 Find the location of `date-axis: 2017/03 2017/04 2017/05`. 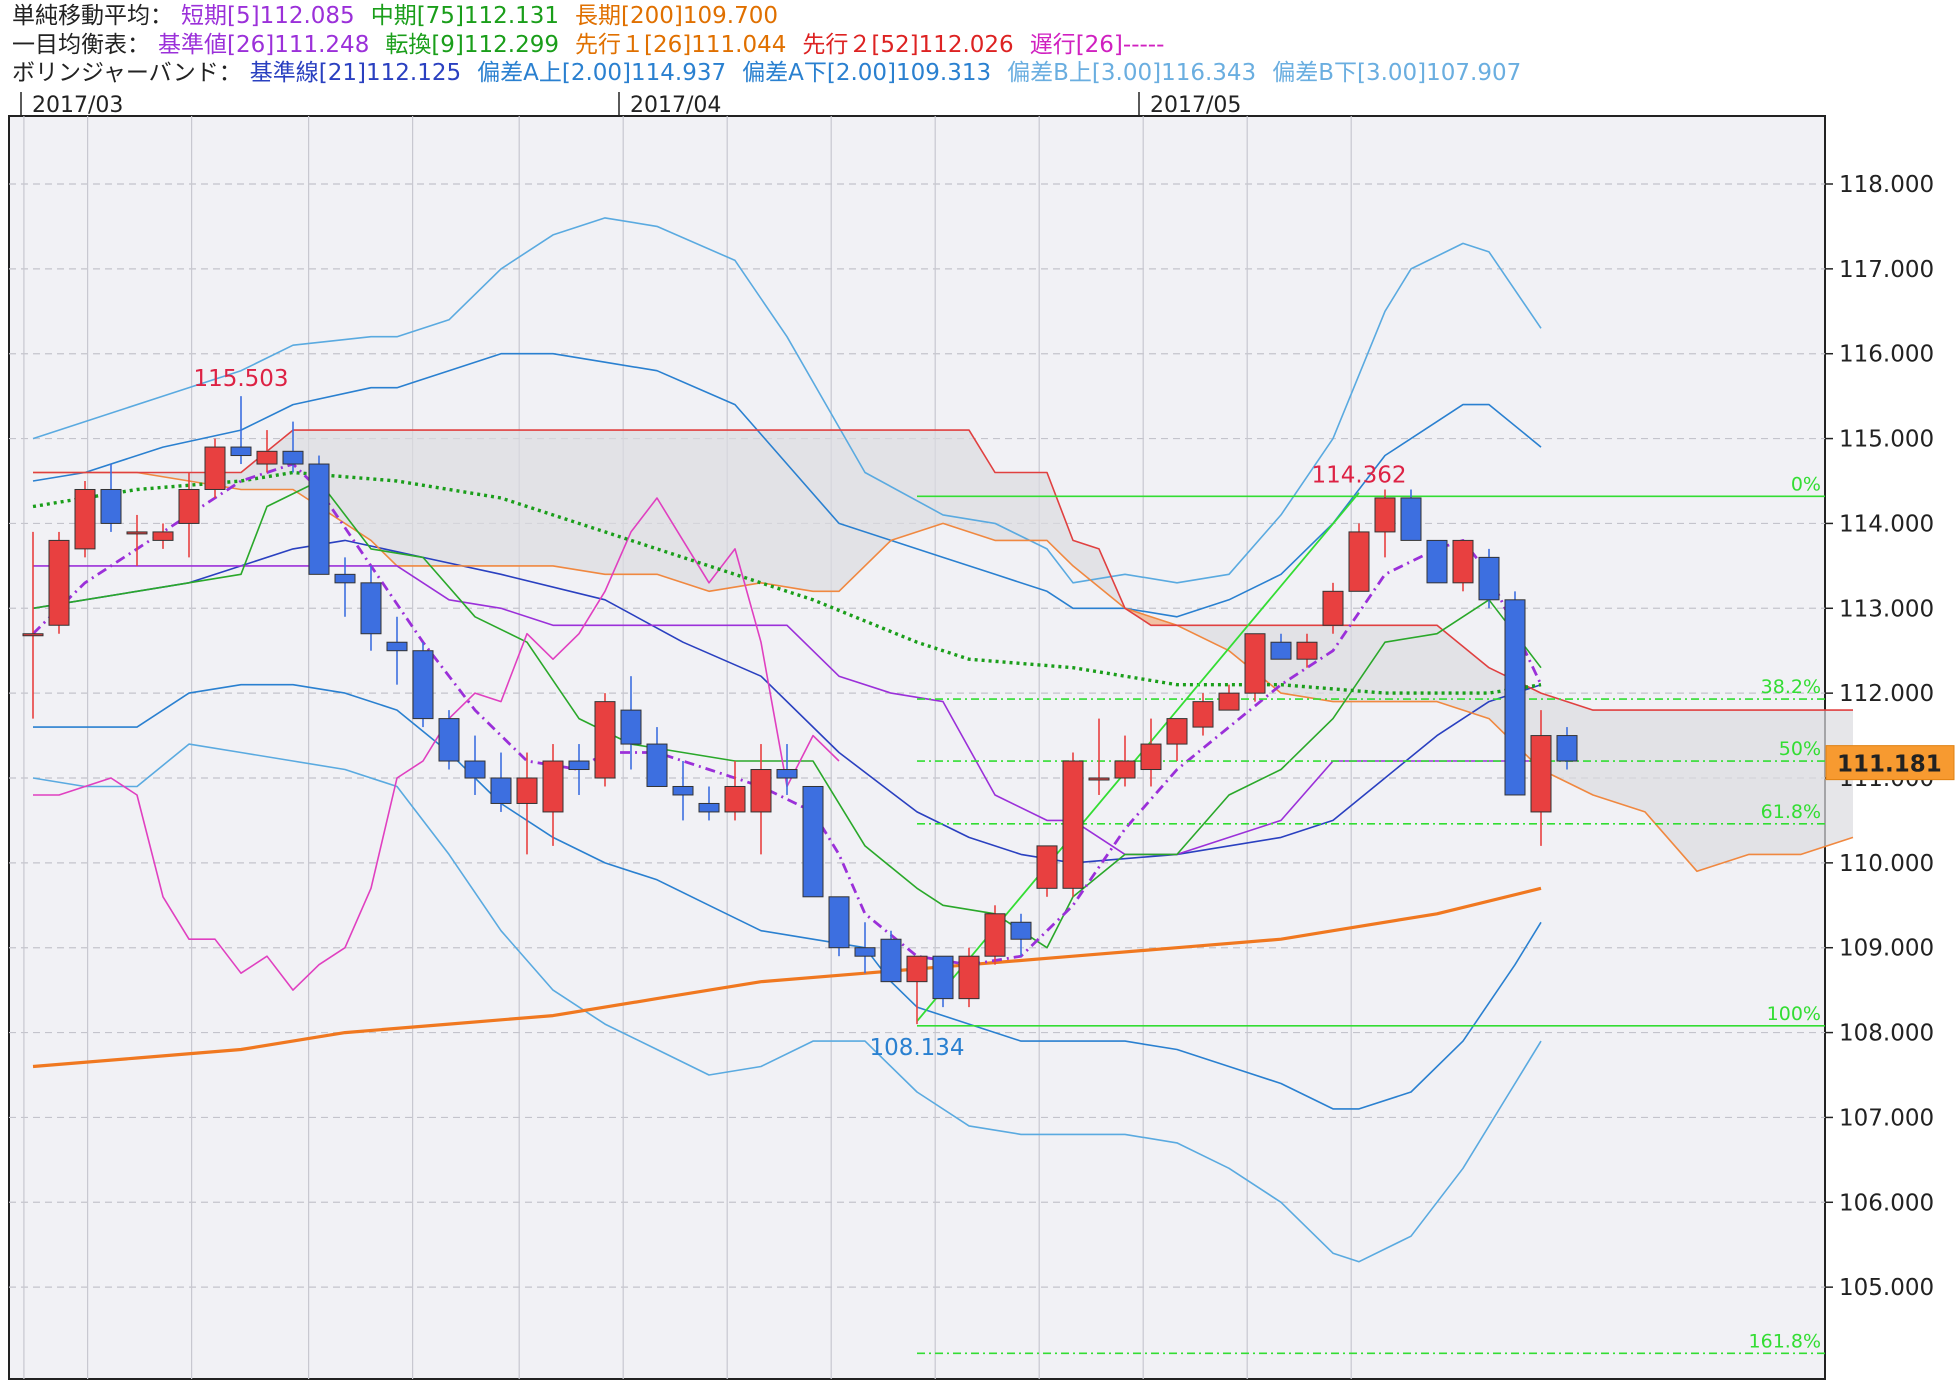

date-axis: 2017/03 2017/04 2017/05 is located at coordinates (630, 105).